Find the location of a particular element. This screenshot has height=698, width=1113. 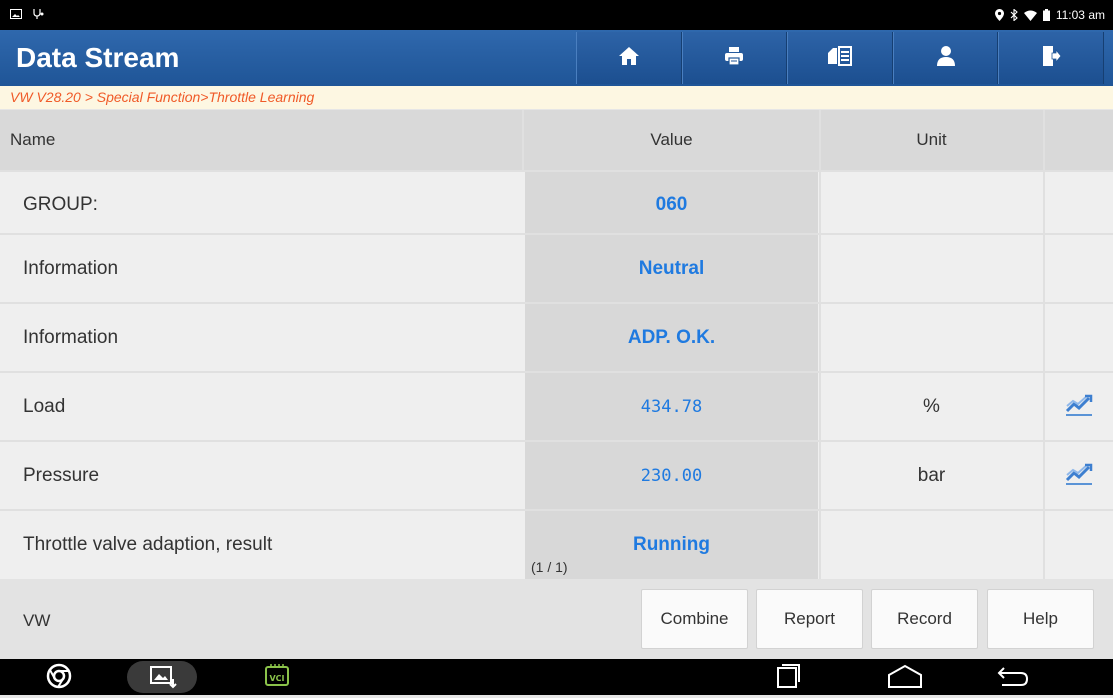

row-value: 060 is located at coordinates (671, 205).